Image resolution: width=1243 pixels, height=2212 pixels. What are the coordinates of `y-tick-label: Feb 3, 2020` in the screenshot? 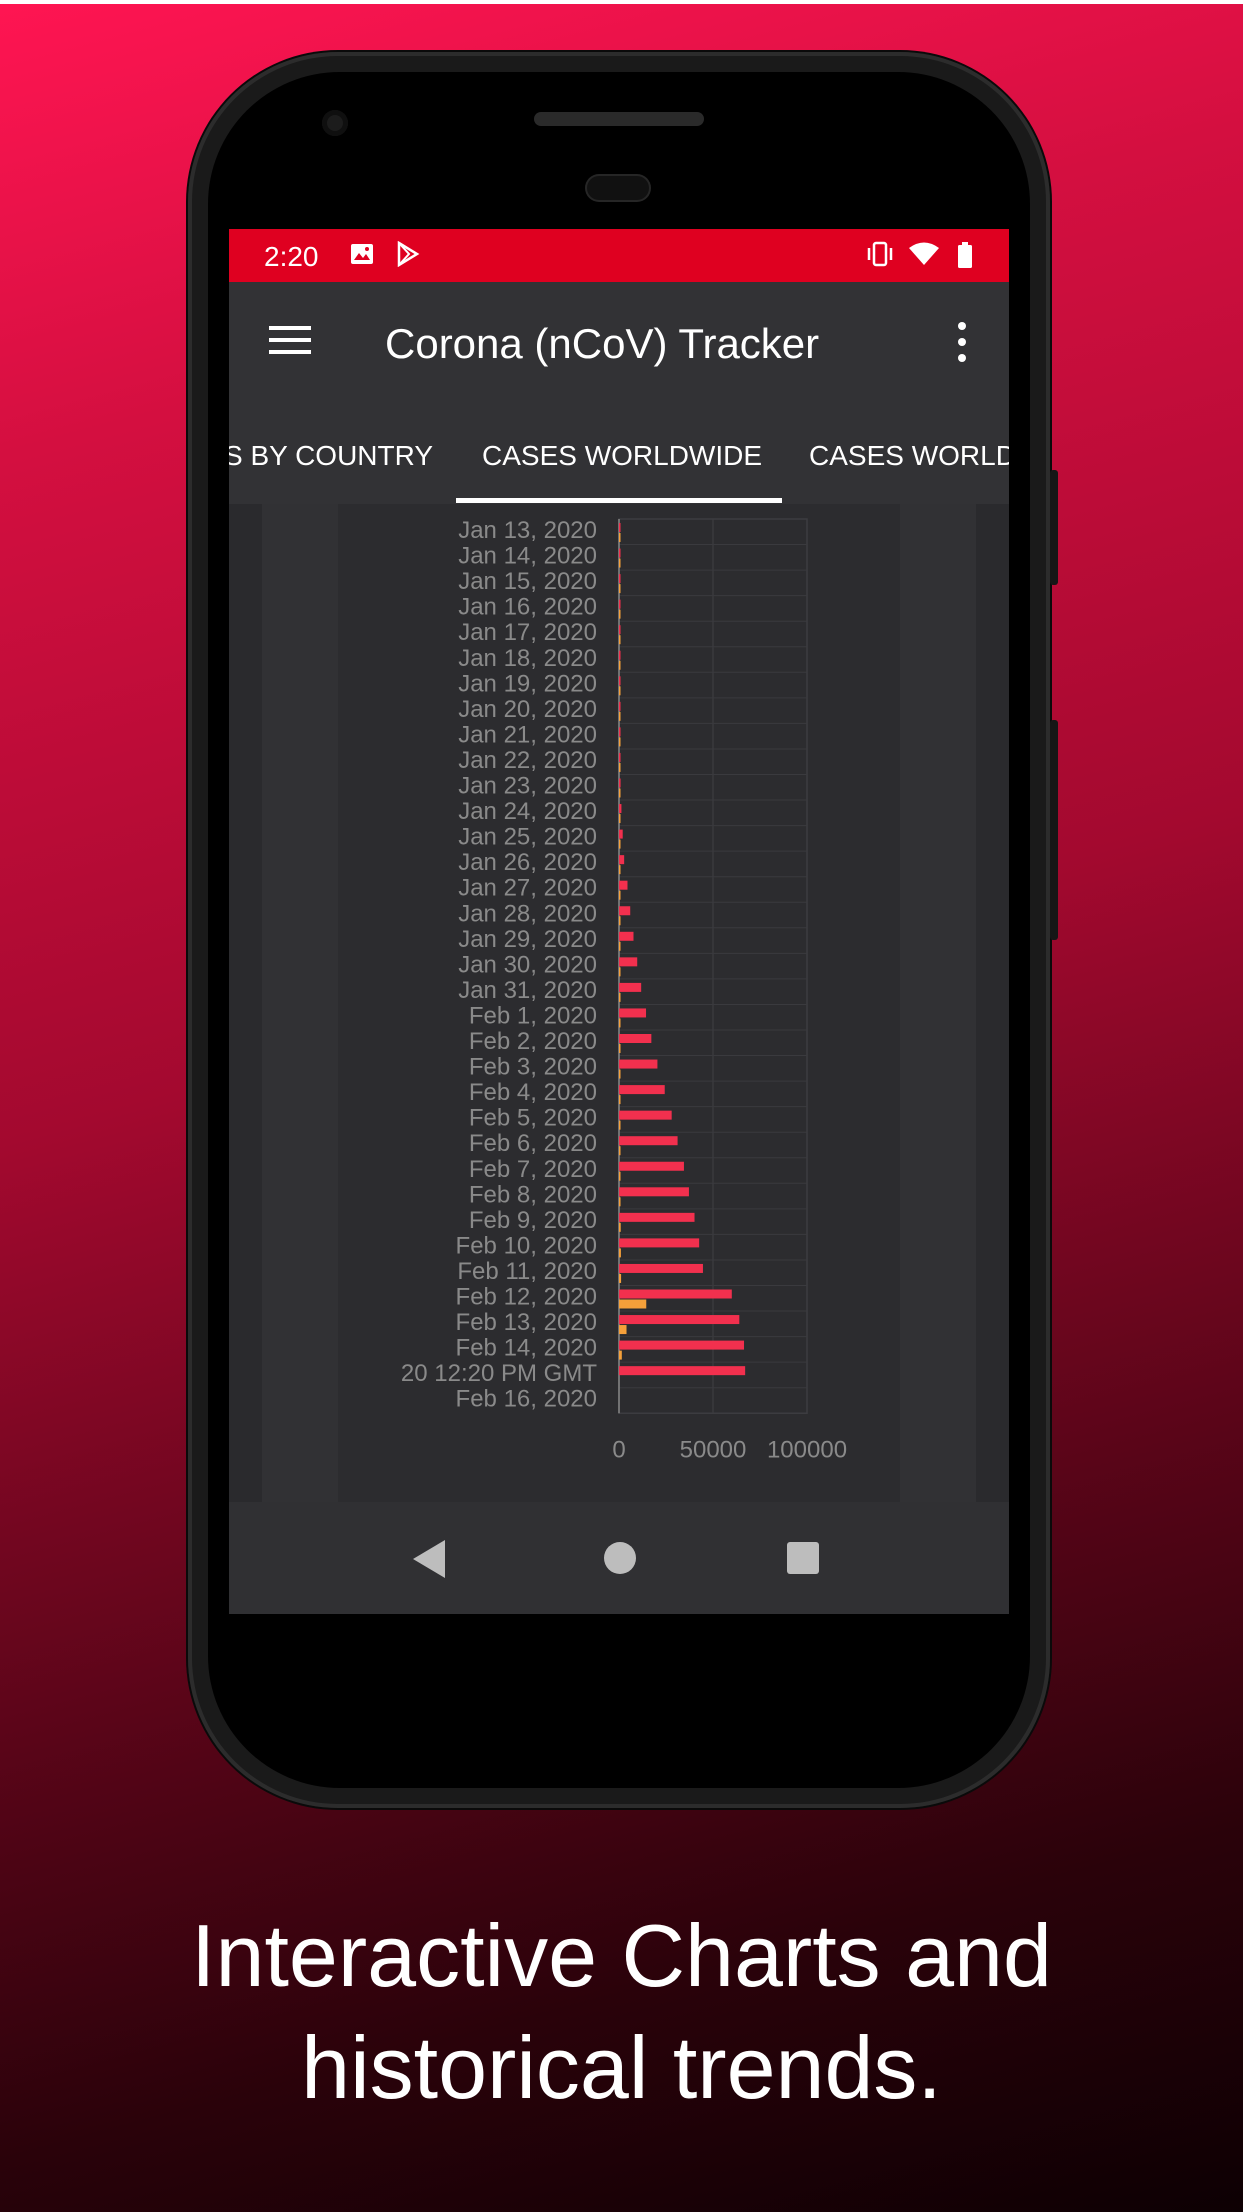 It's located at (533, 1067).